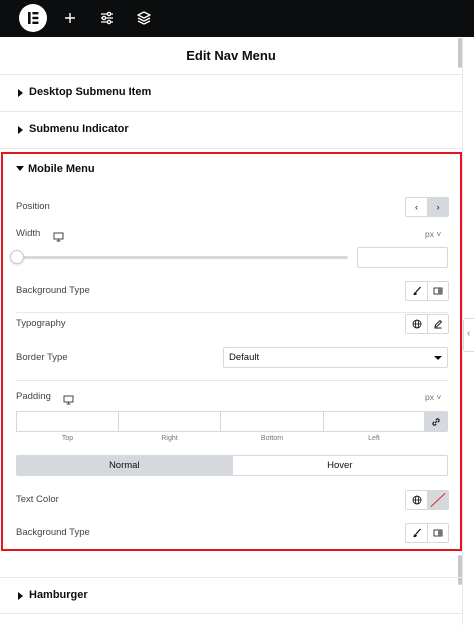 The image size is (474, 625). I want to click on position-right-button: ›, so click(437, 207).